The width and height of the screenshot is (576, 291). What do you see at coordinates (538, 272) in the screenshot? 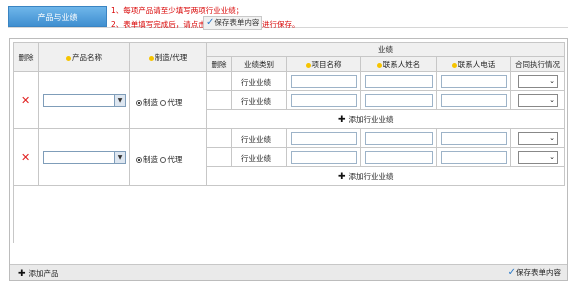
I see `save-form-label: 保存表单内容` at bounding box center [538, 272].